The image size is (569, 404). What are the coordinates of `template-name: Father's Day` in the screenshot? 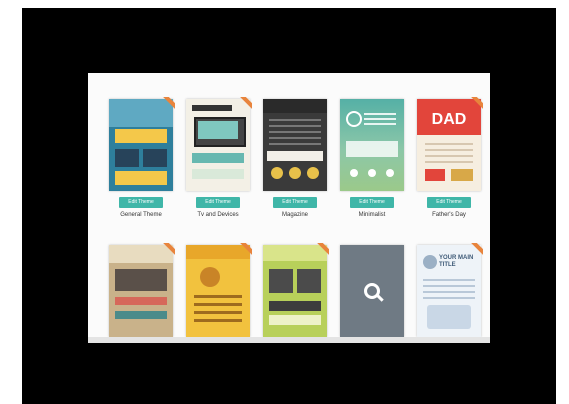 It's located at (449, 215).